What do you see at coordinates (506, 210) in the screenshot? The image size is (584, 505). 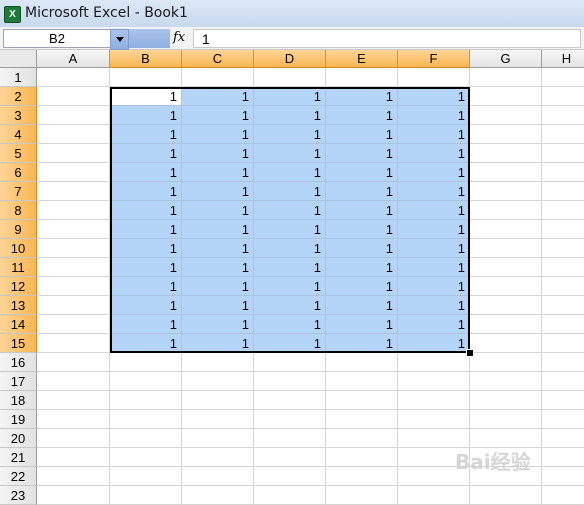 I see `cell-g8` at bounding box center [506, 210].